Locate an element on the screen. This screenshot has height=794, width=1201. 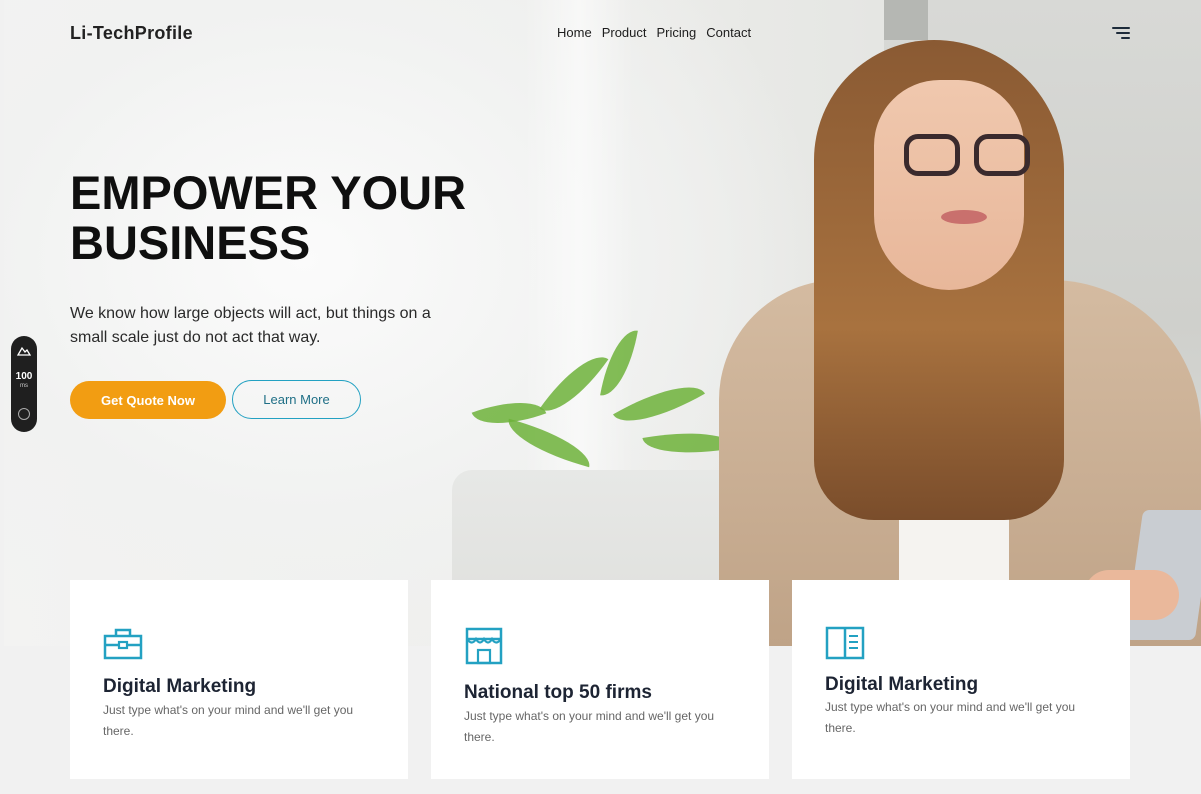
learn-more-button: Learn More is located at coordinates (296, 399).